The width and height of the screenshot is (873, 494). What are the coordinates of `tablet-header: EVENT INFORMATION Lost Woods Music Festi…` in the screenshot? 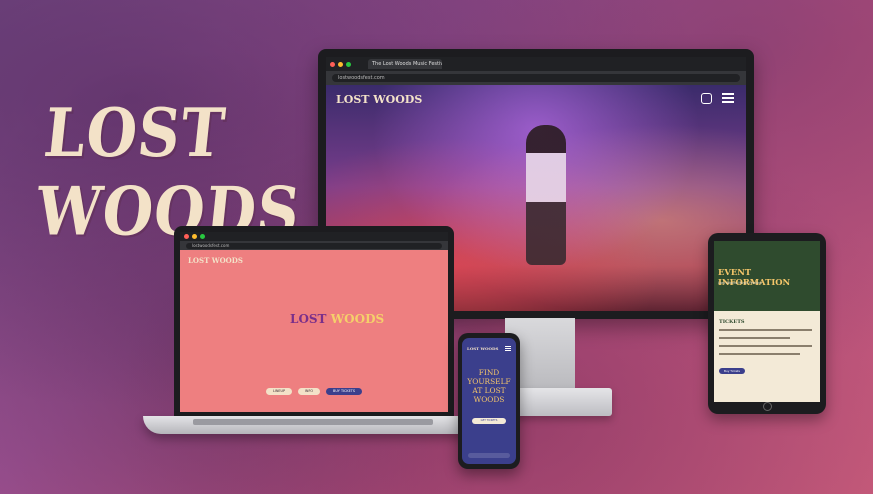 It's located at (767, 276).